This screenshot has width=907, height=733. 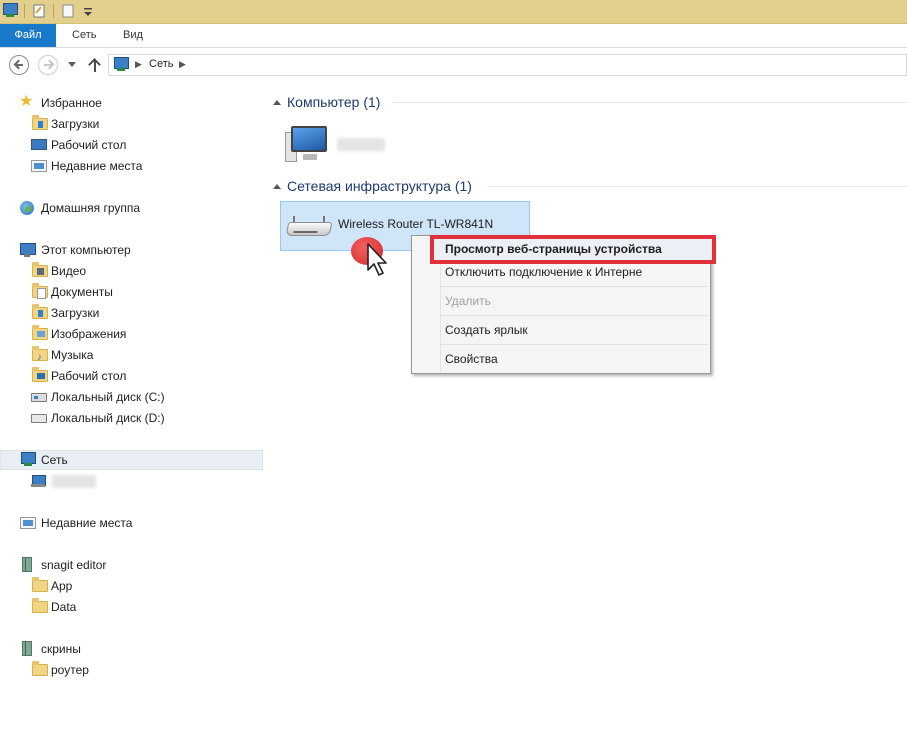 What do you see at coordinates (89, 334) in the screenshot?
I see `sidebar-item-label: Изображения` at bounding box center [89, 334].